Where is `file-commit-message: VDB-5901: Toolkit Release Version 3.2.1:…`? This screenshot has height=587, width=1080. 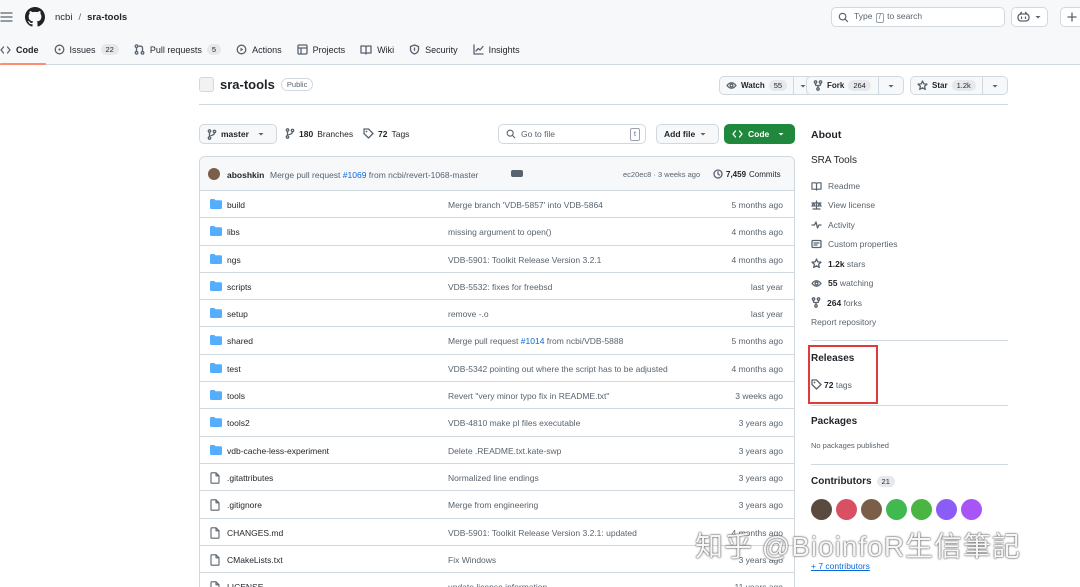 file-commit-message: VDB-5901: Toolkit Release Version 3.2.1:… is located at coordinates (542, 533).